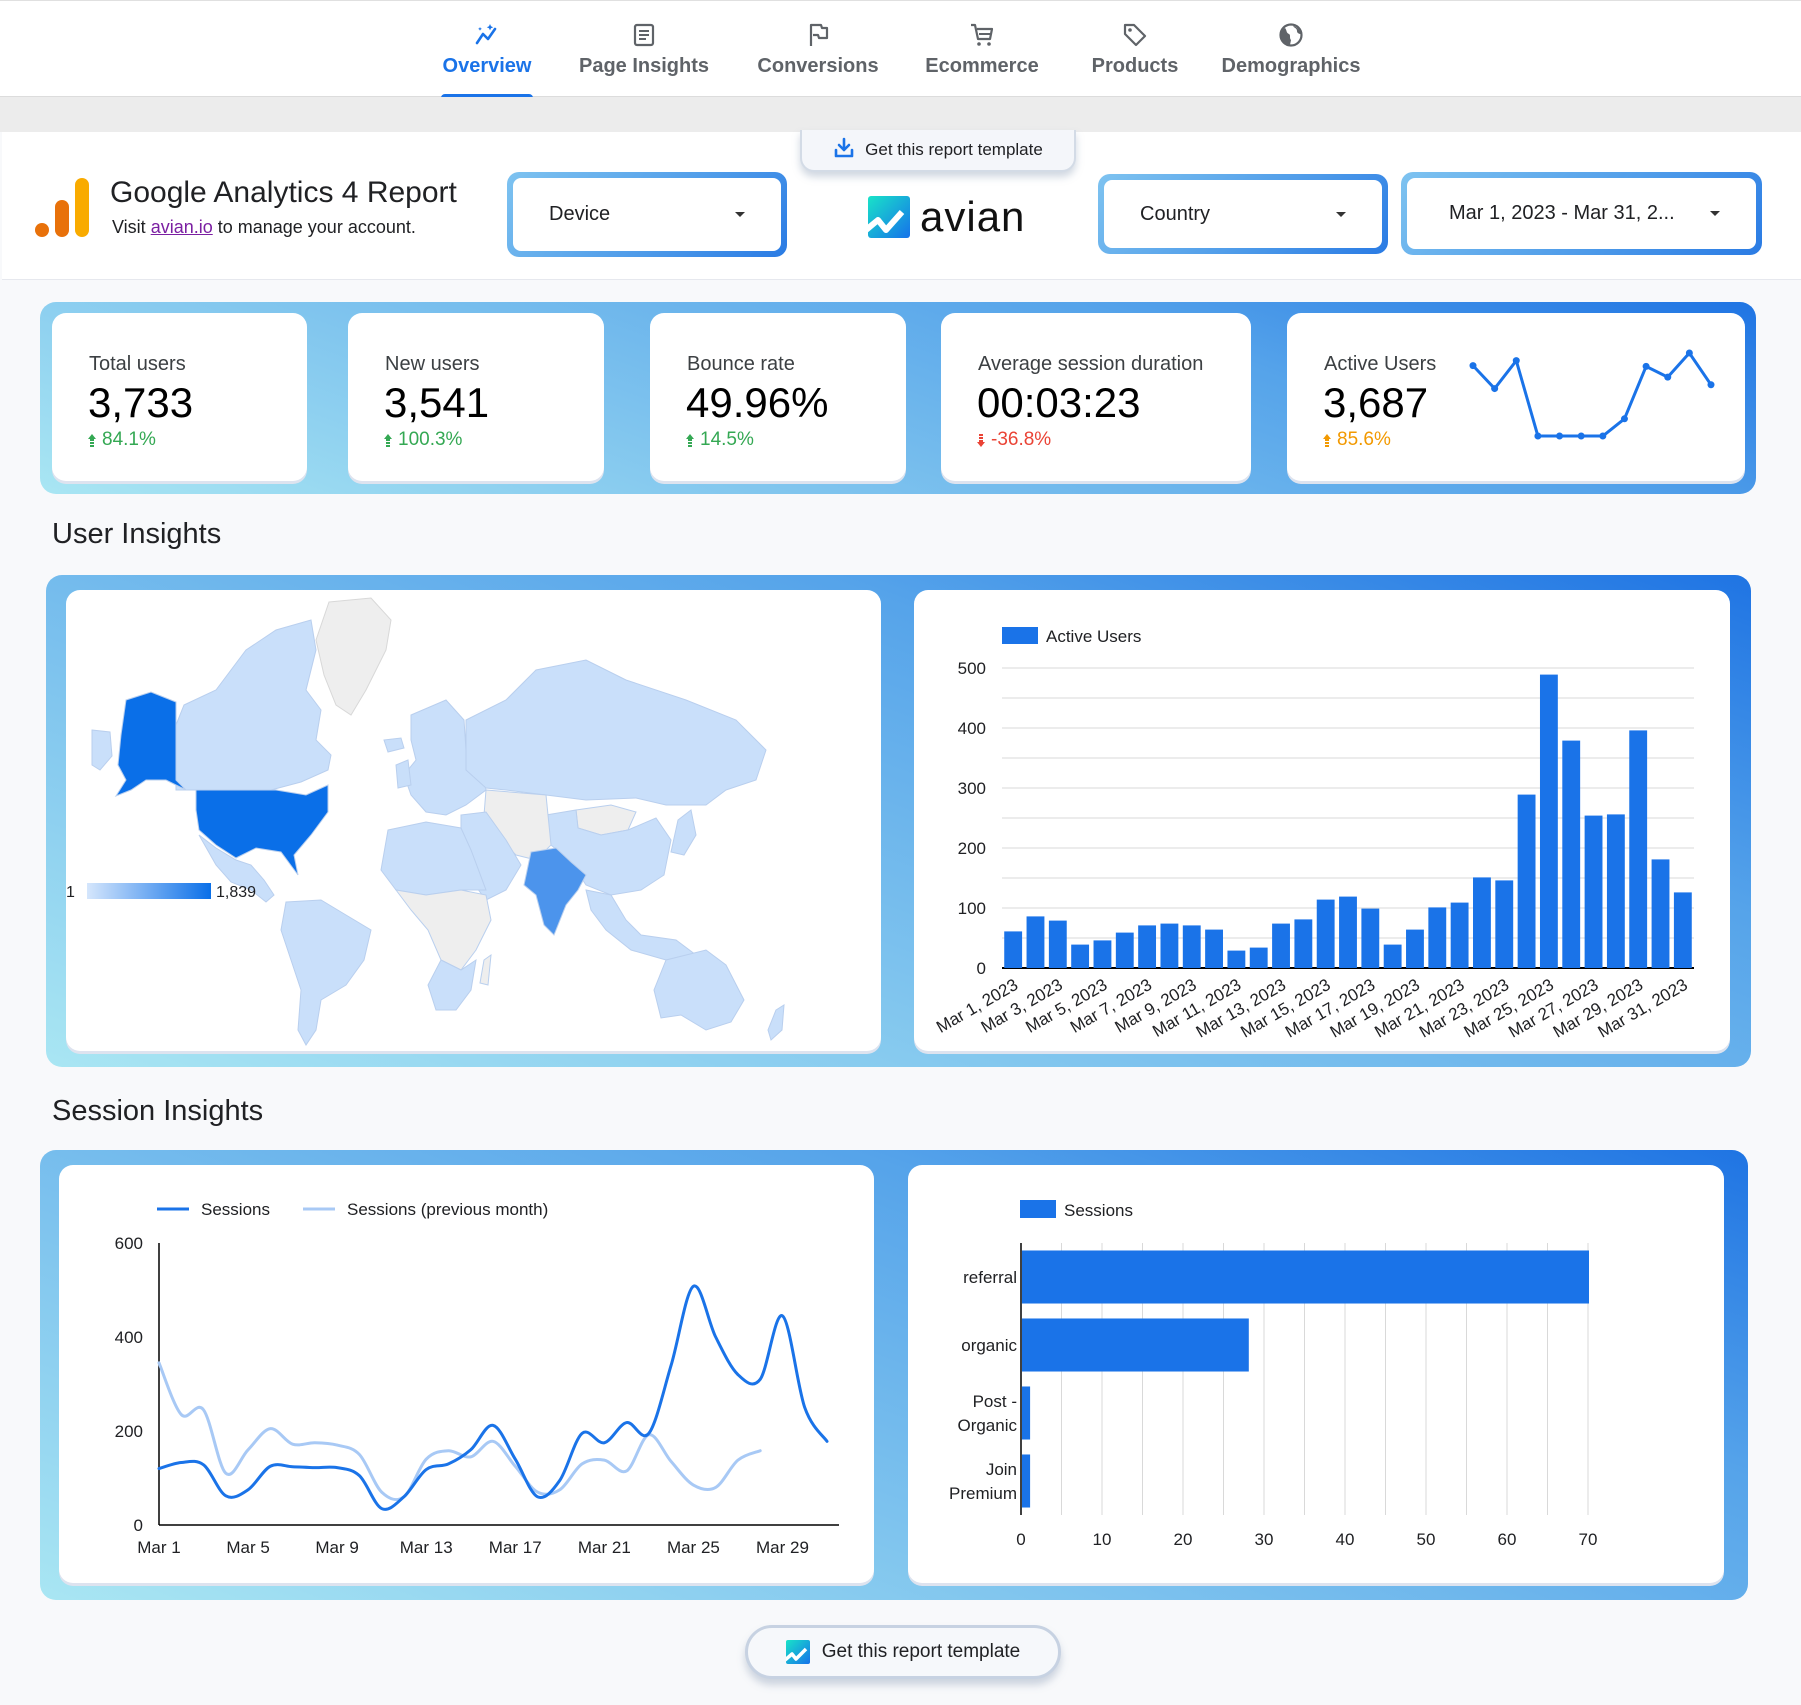  What do you see at coordinates (353, 656) in the screenshot?
I see `map-region-greenland` at bounding box center [353, 656].